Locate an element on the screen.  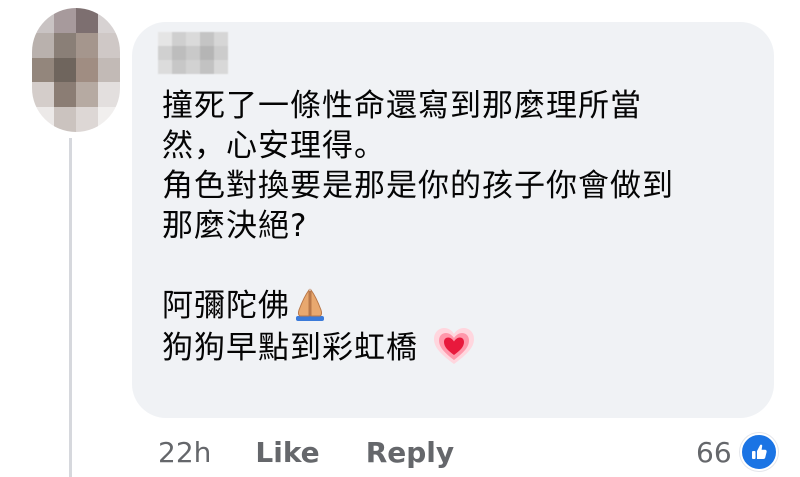
comment-line: 撞死了一條性命還寫到那麼理所當 is located at coordinates (402, 106).